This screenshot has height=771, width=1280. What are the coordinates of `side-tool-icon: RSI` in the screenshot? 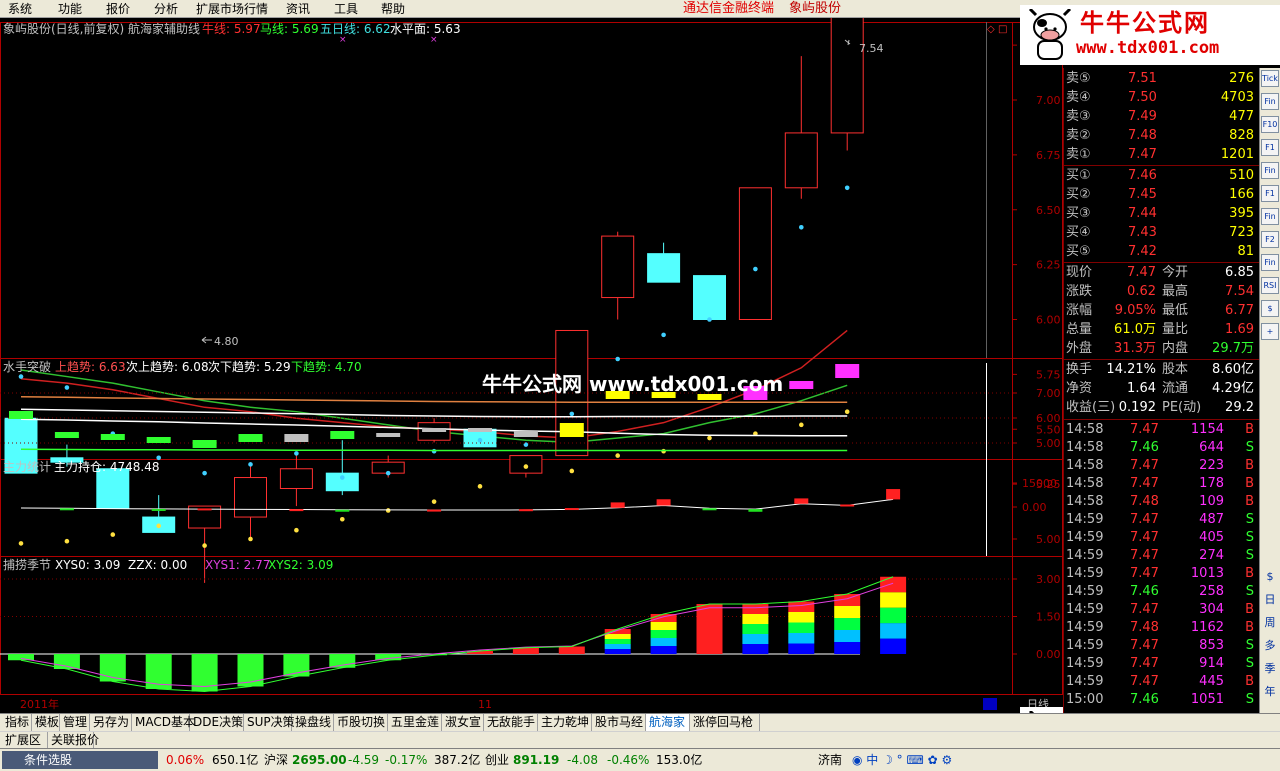 It's located at (1270, 285).